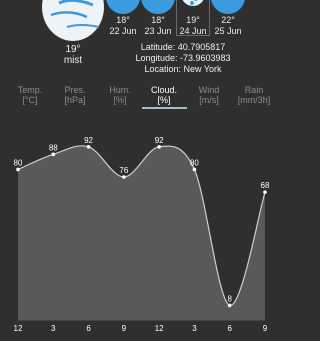 The width and height of the screenshot is (320, 341). I want to click on longitude-label: Longitude: -73.9603983, so click(183, 58).